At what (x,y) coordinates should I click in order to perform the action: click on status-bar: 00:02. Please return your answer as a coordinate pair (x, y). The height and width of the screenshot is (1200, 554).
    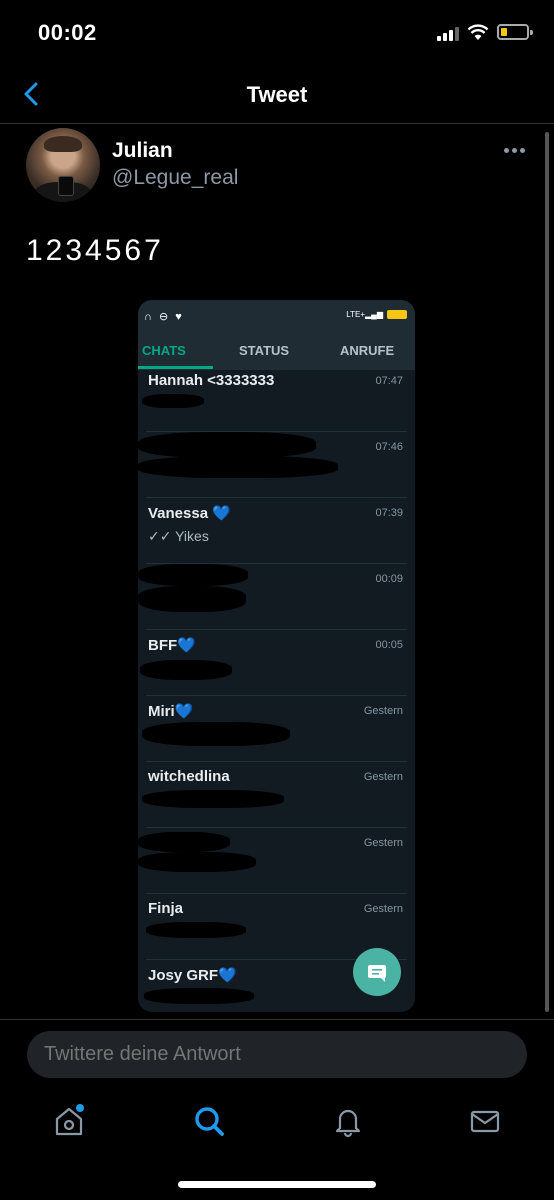
    Looking at the image, I should click on (277, 33).